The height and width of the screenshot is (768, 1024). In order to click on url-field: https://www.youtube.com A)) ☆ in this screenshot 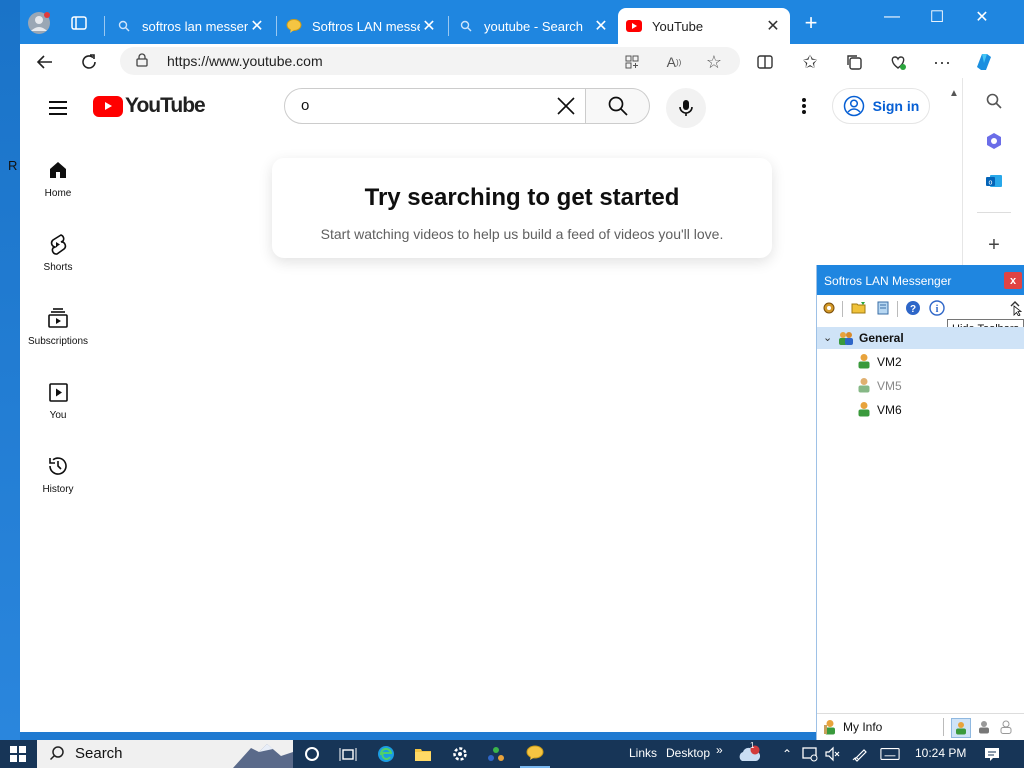, I will do `click(430, 61)`.